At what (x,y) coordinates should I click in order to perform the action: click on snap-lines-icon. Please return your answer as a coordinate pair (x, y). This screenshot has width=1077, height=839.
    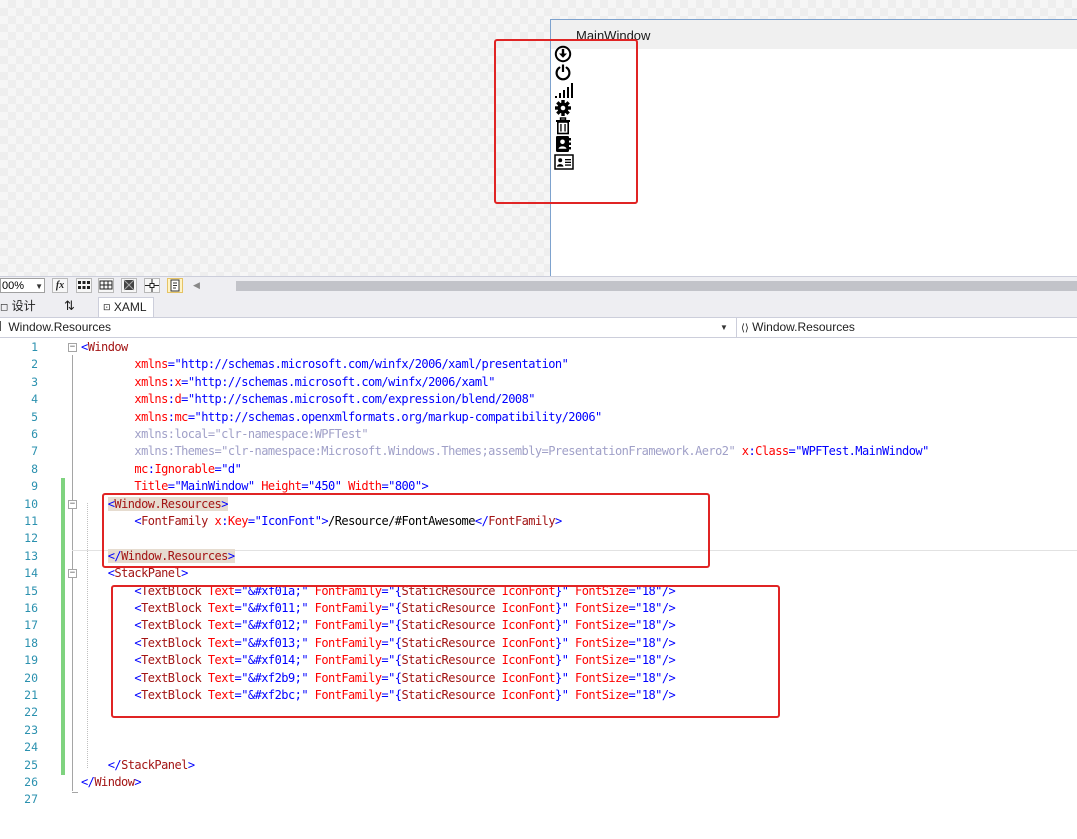
    Looking at the image, I should click on (152, 285).